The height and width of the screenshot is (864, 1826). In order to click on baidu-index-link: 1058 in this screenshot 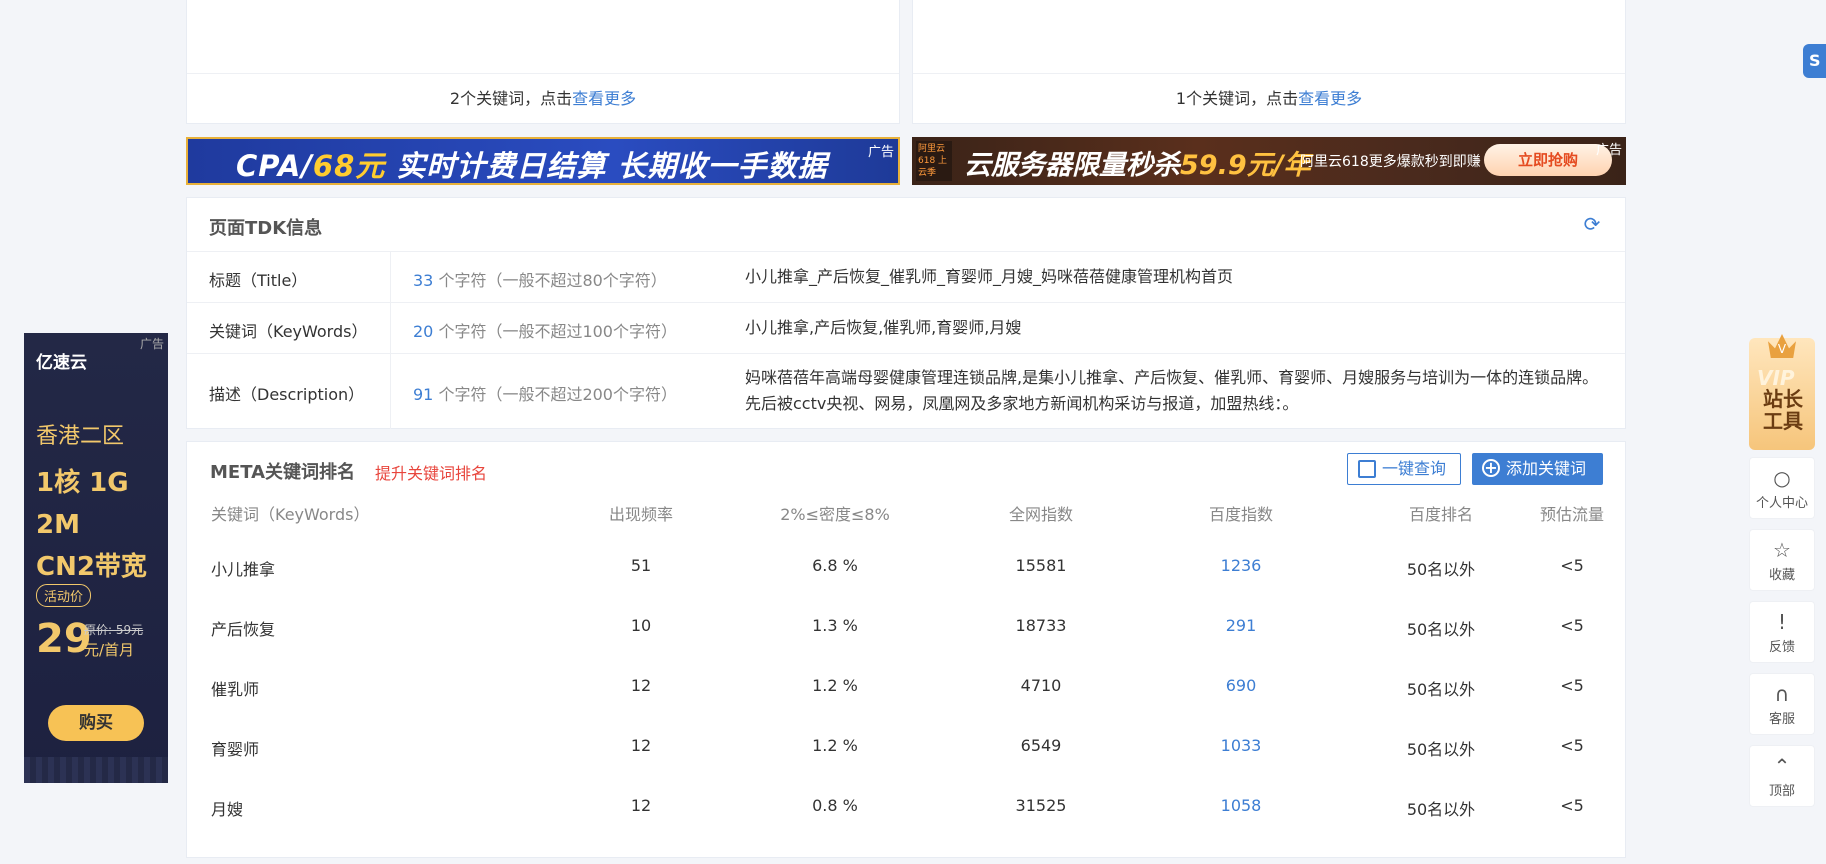, I will do `click(1241, 805)`.